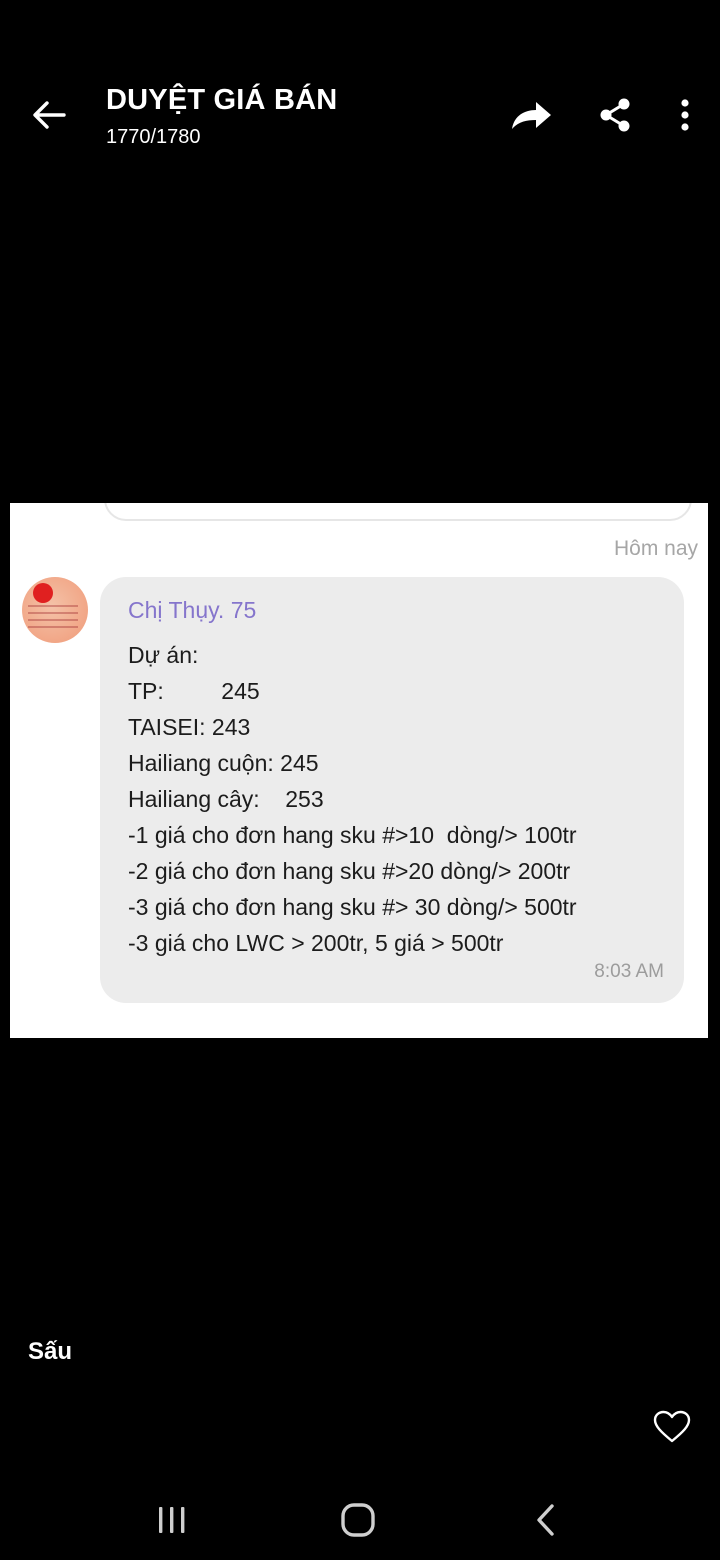 This screenshot has width=720, height=1560. I want to click on photo-caption: Sấu, so click(50, 1351).